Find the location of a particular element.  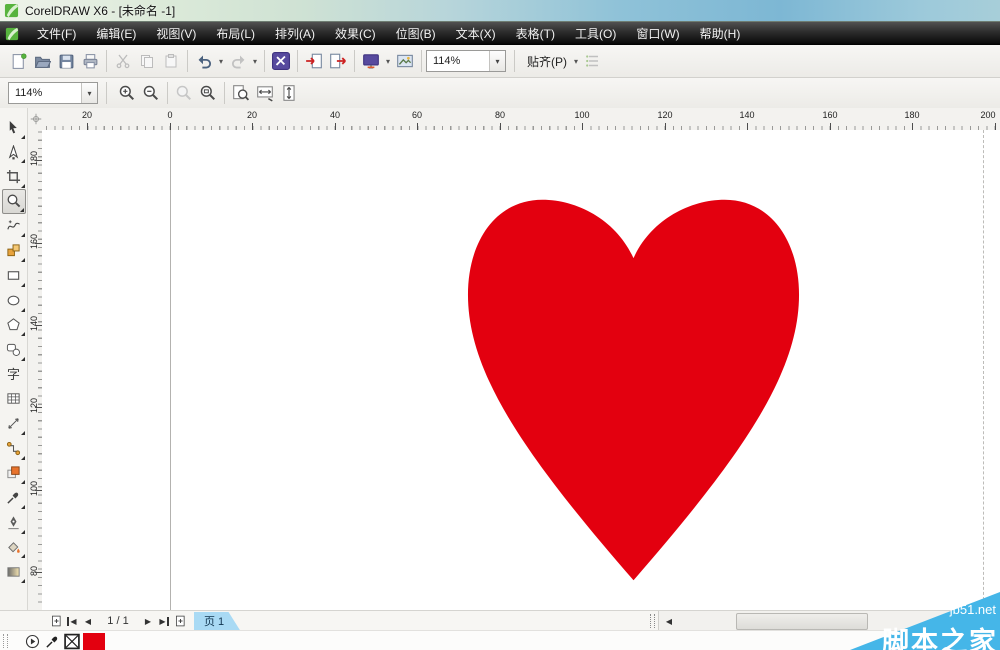

cut-button is located at coordinates (123, 61).